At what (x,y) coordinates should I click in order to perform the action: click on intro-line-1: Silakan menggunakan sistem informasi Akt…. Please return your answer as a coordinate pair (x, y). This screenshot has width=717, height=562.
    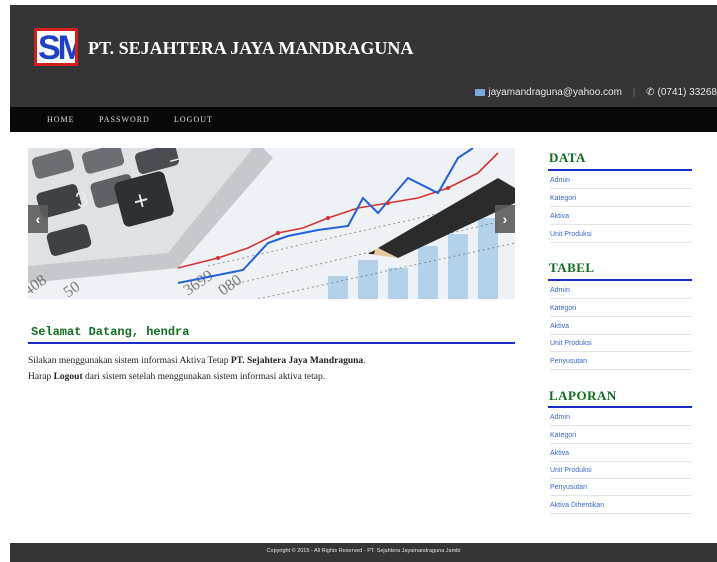
    Looking at the image, I should click on (197, 361).